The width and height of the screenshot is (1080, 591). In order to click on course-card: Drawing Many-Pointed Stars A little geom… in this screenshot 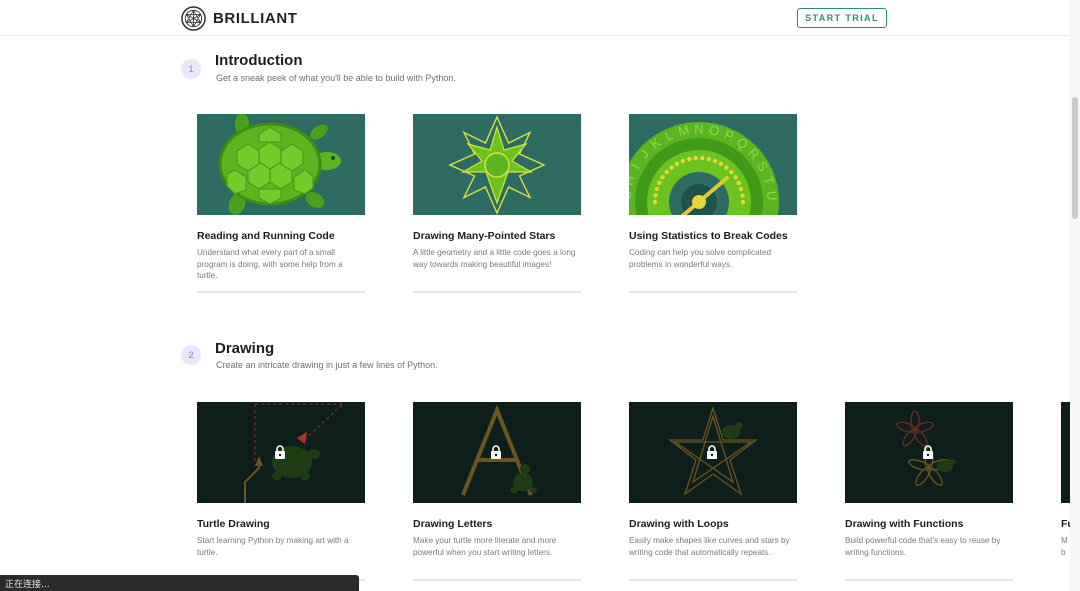, I will do `click(497, 203)`.